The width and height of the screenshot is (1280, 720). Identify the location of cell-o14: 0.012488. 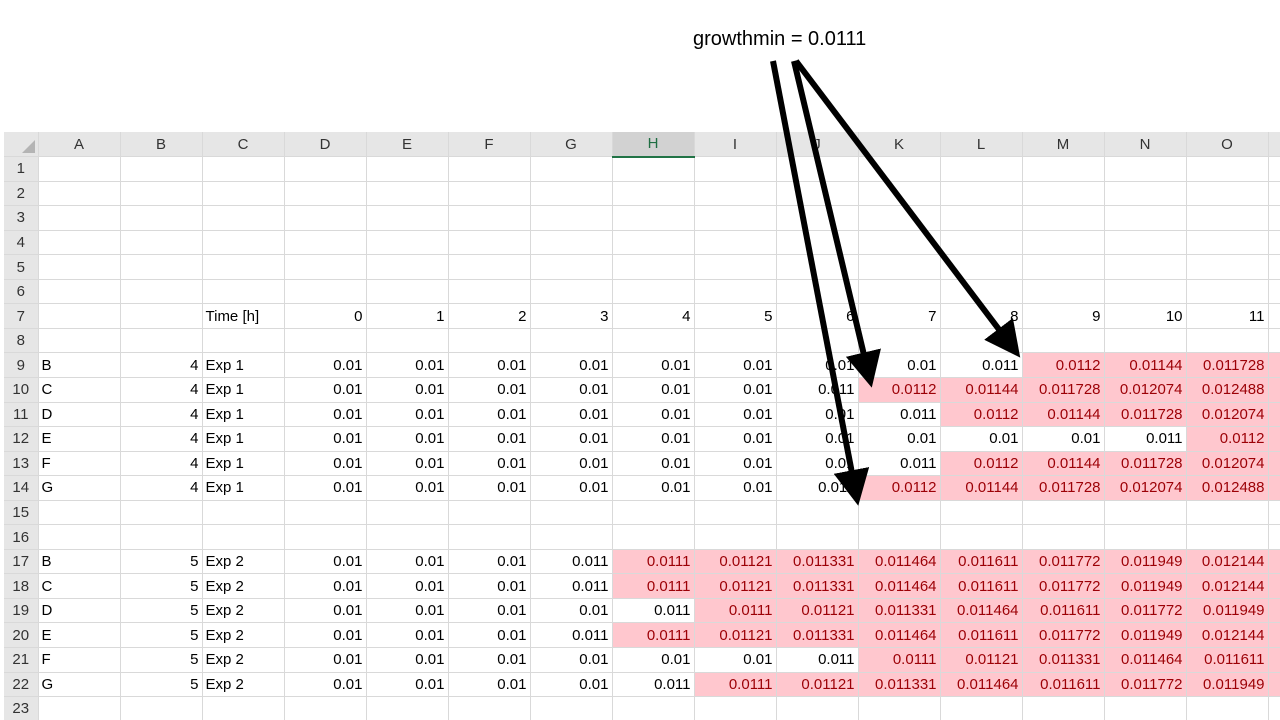
(1227, 488).